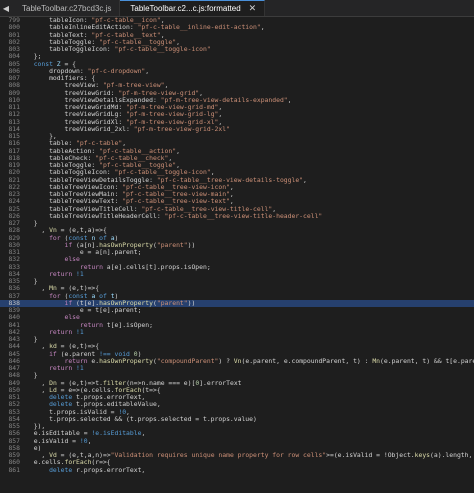 The width and height of the screenshot is (474, 493). What do you see at coordinates (181, 128) in the screenshot?
I see `code-token: "pf-m-tree-view-grid-2xl"` at bounding box center [181, 128].